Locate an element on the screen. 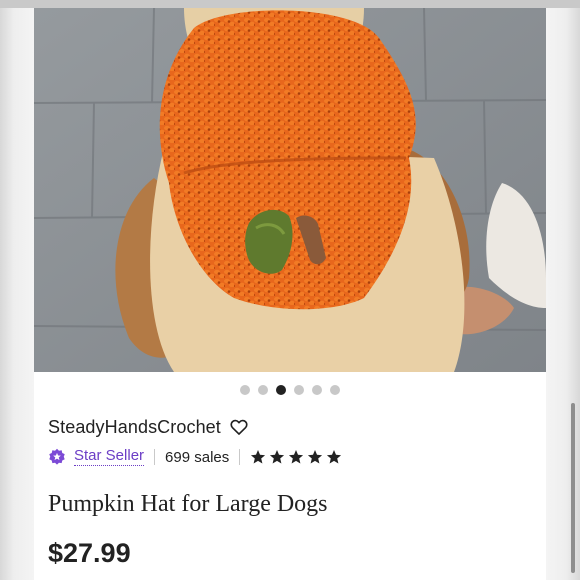  seller-row: SteadyHandsCrochet is located at coordinates (148, 427).